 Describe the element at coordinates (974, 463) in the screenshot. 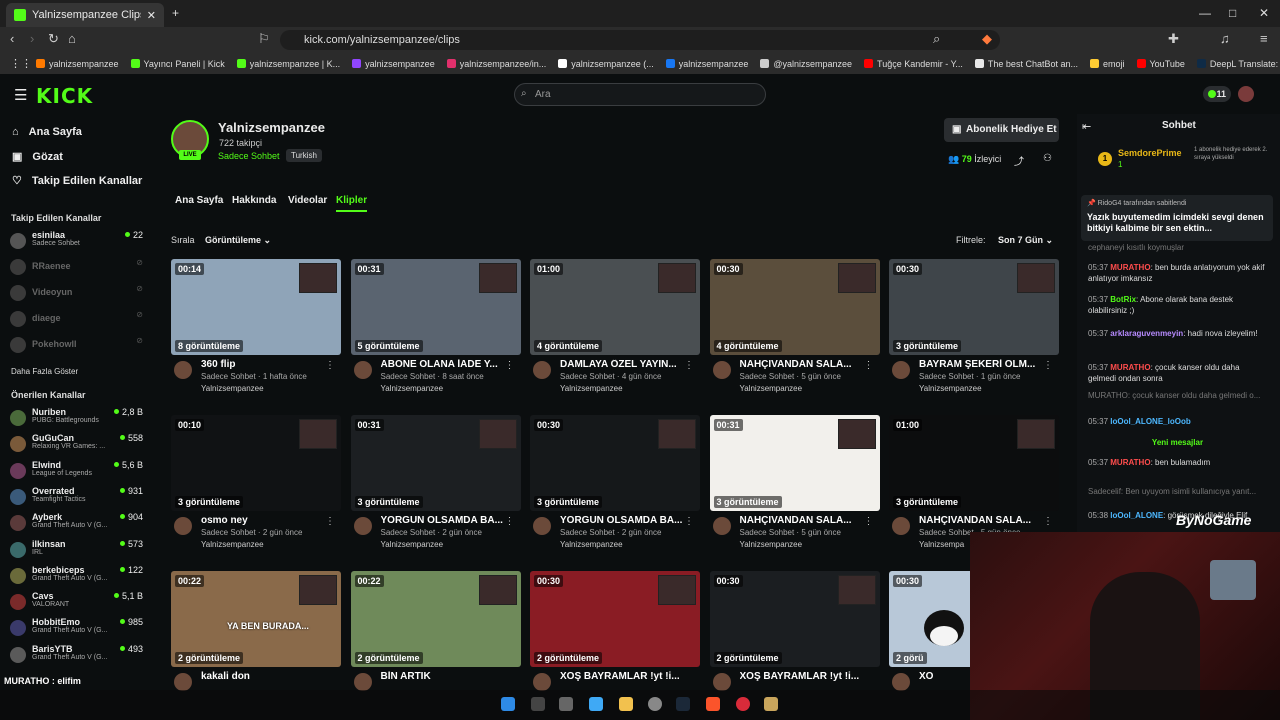

I see `clip-thumbnail: 01:00 3 görüntüleme` at that location.